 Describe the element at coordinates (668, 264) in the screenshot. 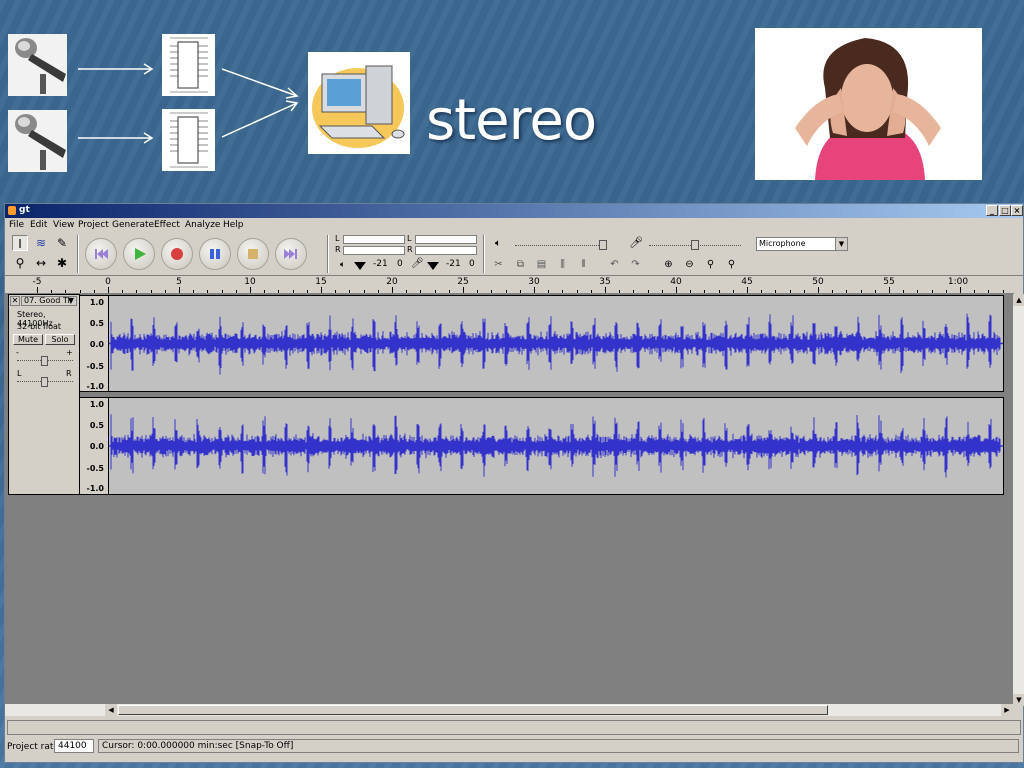

I see `zoom-in-icon: ⊕` at that location.